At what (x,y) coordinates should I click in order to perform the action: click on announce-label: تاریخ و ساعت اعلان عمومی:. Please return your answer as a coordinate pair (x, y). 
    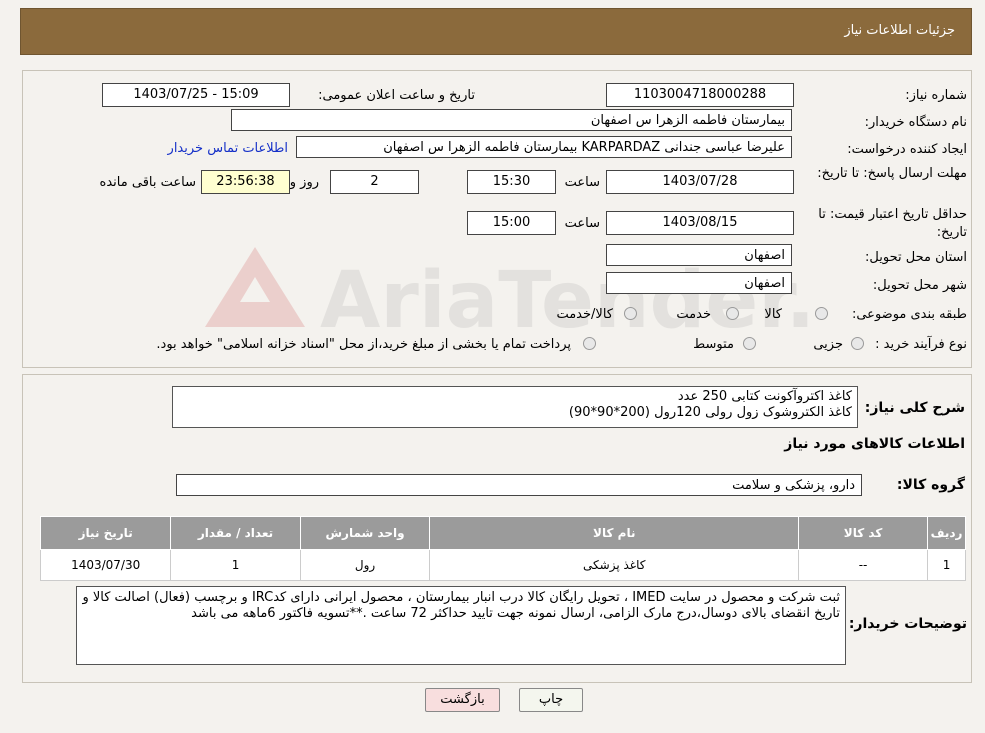
    Looking at the image, I should click on (396, 95).